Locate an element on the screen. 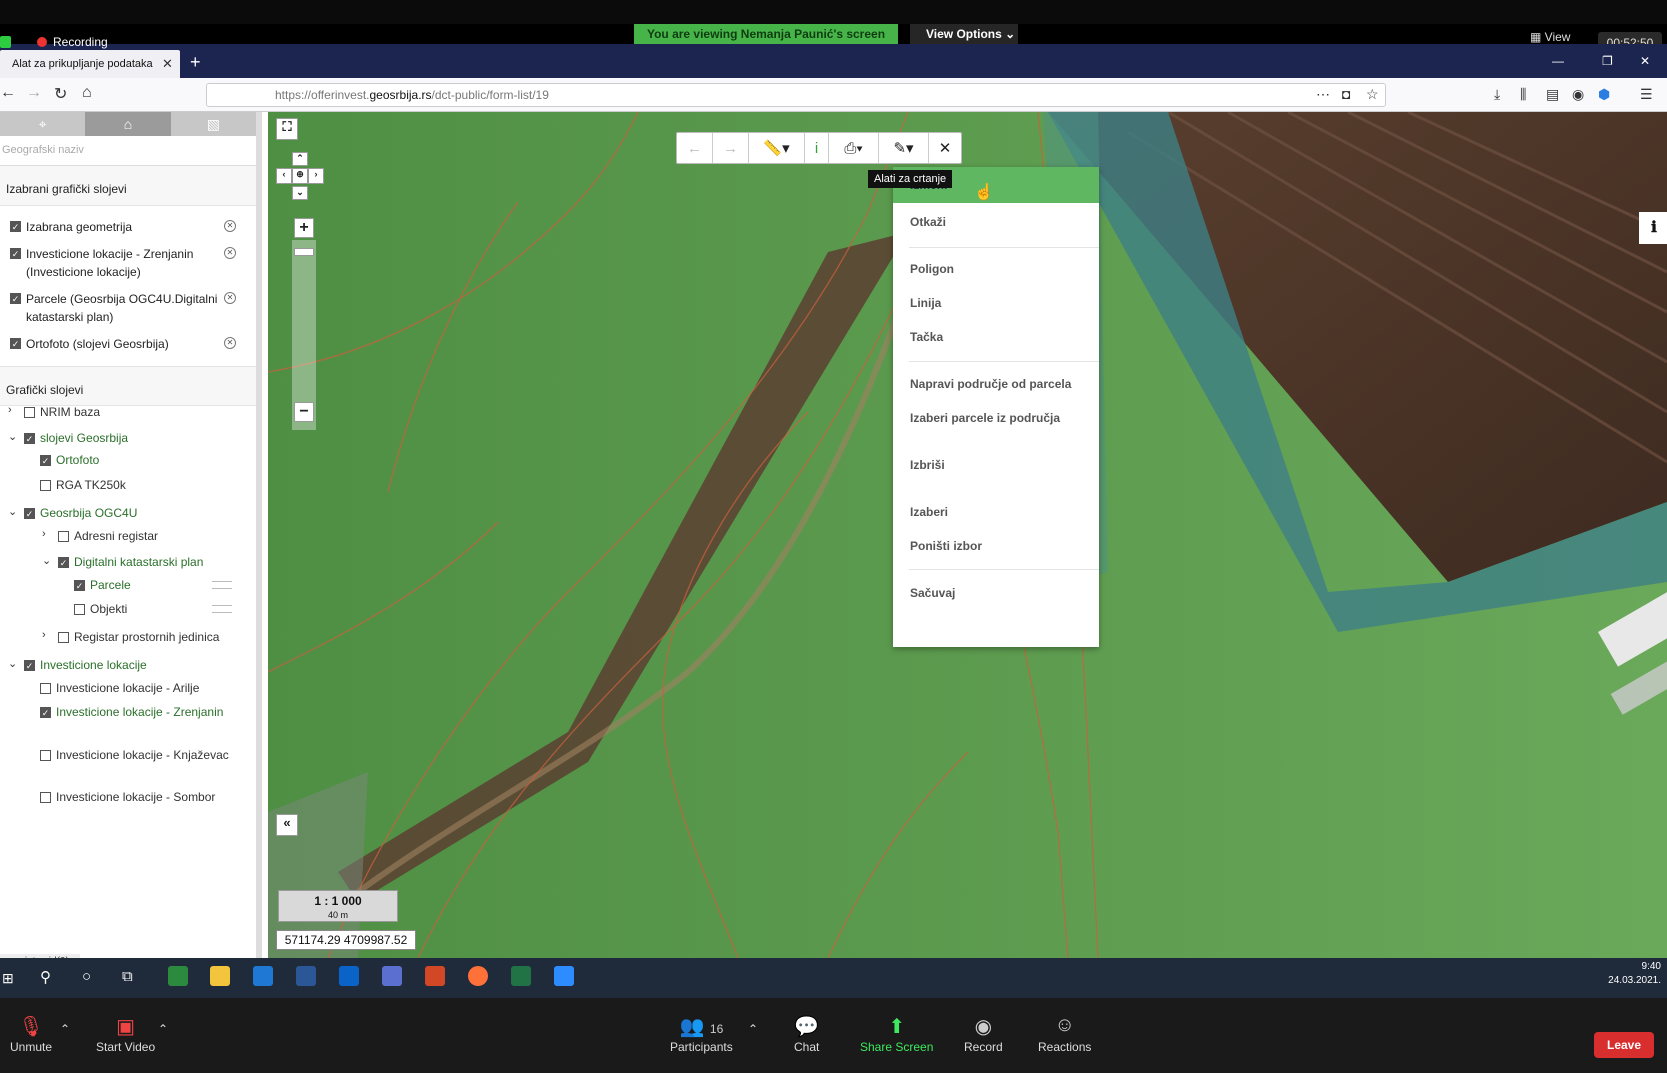 Image resolution: width=1667 pixels, height=1073 pixels. pycharm-icon is located at coordinates (178, 976).